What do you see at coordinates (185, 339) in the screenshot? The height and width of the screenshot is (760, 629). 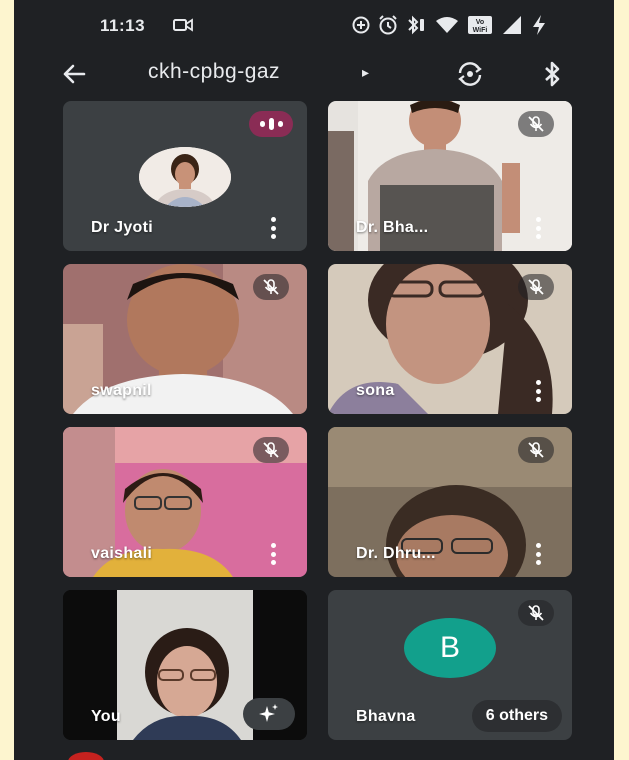 I see `participant-tile: swapnil` at bounding box center [185, 339].